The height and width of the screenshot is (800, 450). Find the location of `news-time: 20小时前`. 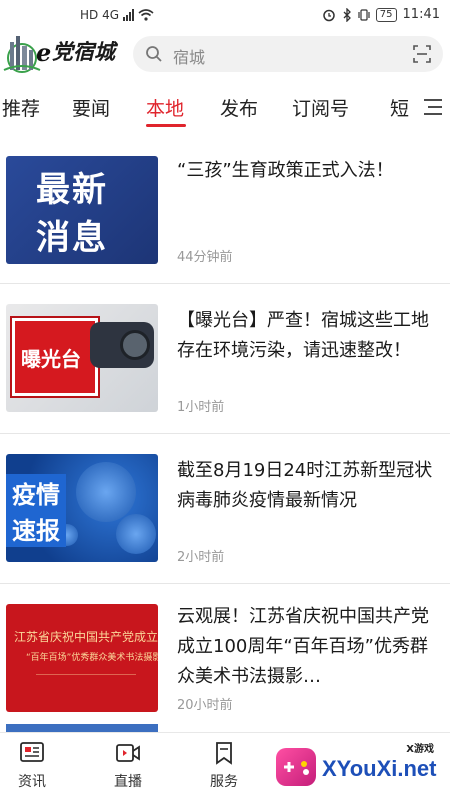

news-time: 20小时前 is located at coordinates (205, 705).